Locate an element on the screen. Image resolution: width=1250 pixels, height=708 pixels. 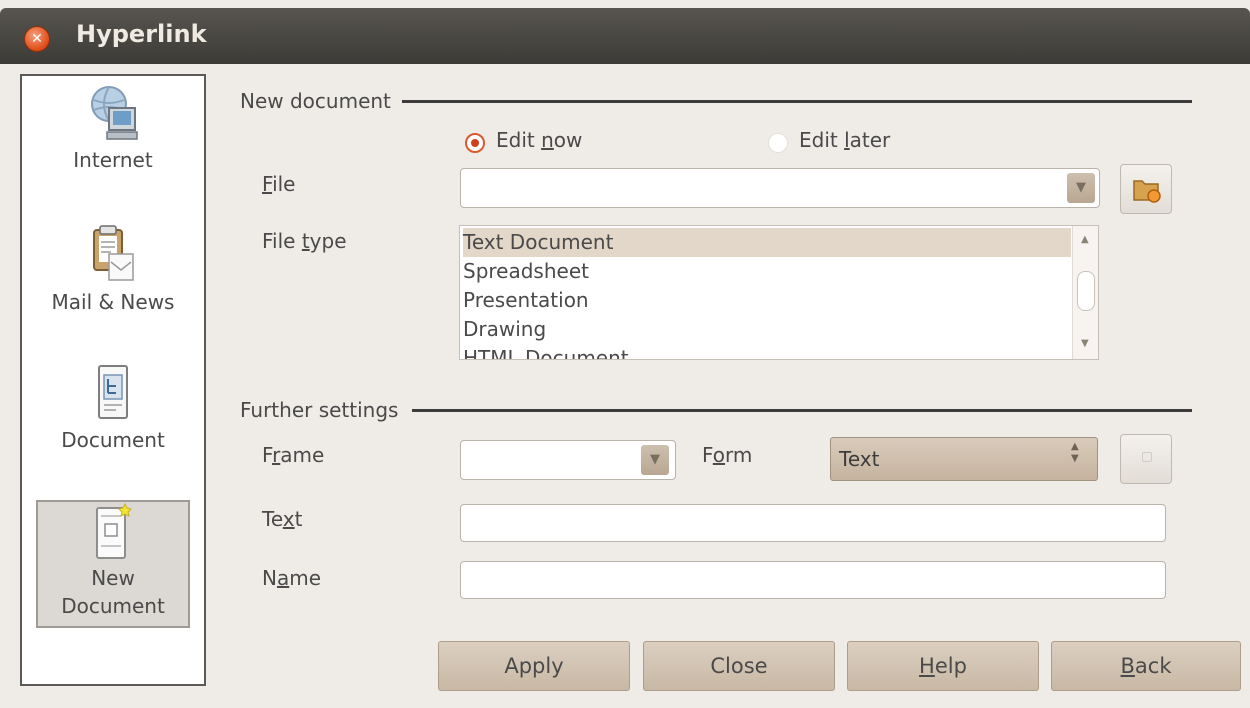
form-value: Text is located at coordinates (859, 459).